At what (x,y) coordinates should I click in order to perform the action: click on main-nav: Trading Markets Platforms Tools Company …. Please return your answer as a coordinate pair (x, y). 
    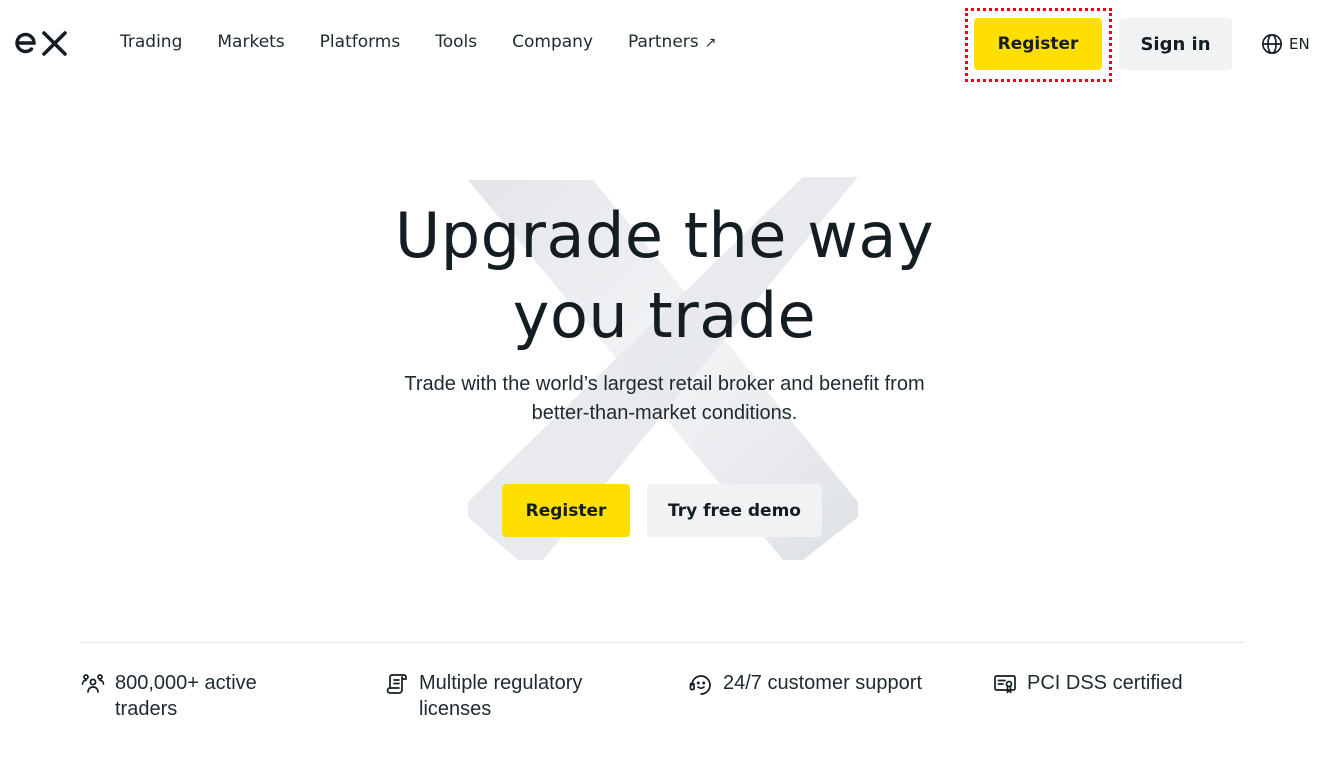
    Looking at the image, I should click on (435, 42).